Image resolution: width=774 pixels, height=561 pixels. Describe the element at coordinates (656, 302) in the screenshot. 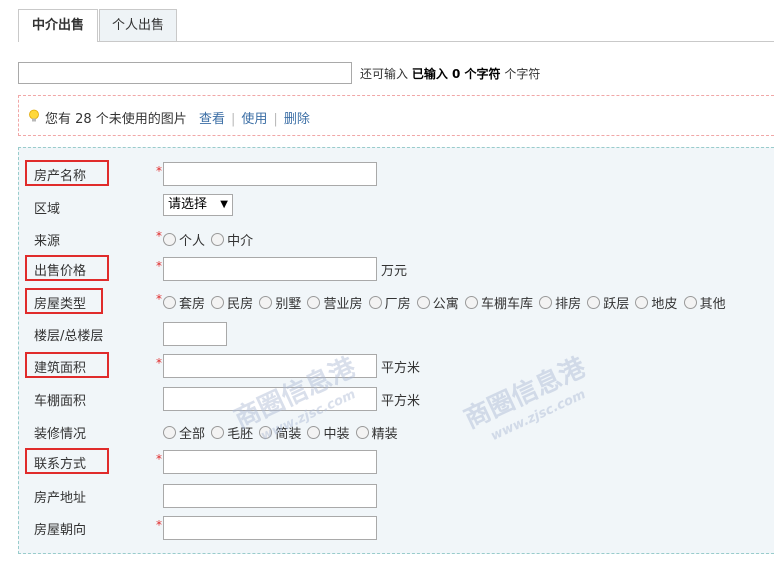

I see `radio-option: 地皮` at that location.